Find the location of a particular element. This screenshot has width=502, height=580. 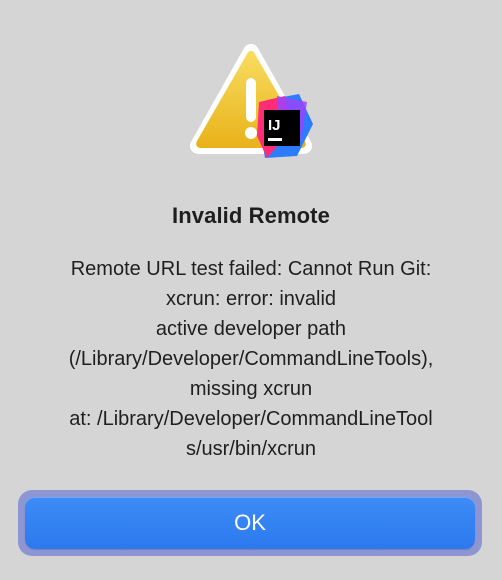

dialog-title: Invalid Remote is located at coordinates (251, 215).